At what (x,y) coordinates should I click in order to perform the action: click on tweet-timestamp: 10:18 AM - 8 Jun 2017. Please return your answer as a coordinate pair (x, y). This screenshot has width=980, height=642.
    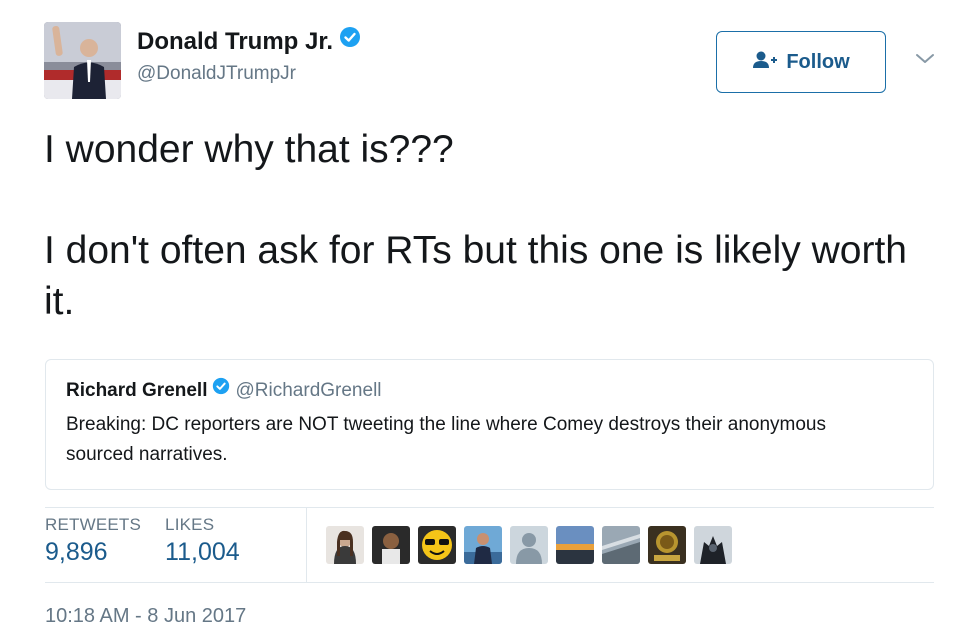
    Looking at the image, I should click on (145, 616).